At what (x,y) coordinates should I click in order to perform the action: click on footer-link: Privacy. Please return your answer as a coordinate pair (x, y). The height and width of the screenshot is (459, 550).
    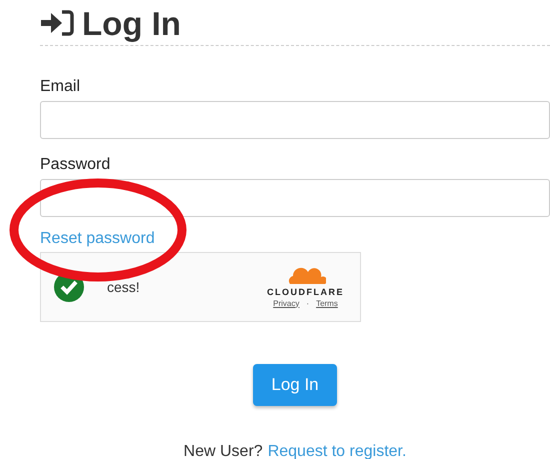
    Looking at the image, I should click on (286, 303).